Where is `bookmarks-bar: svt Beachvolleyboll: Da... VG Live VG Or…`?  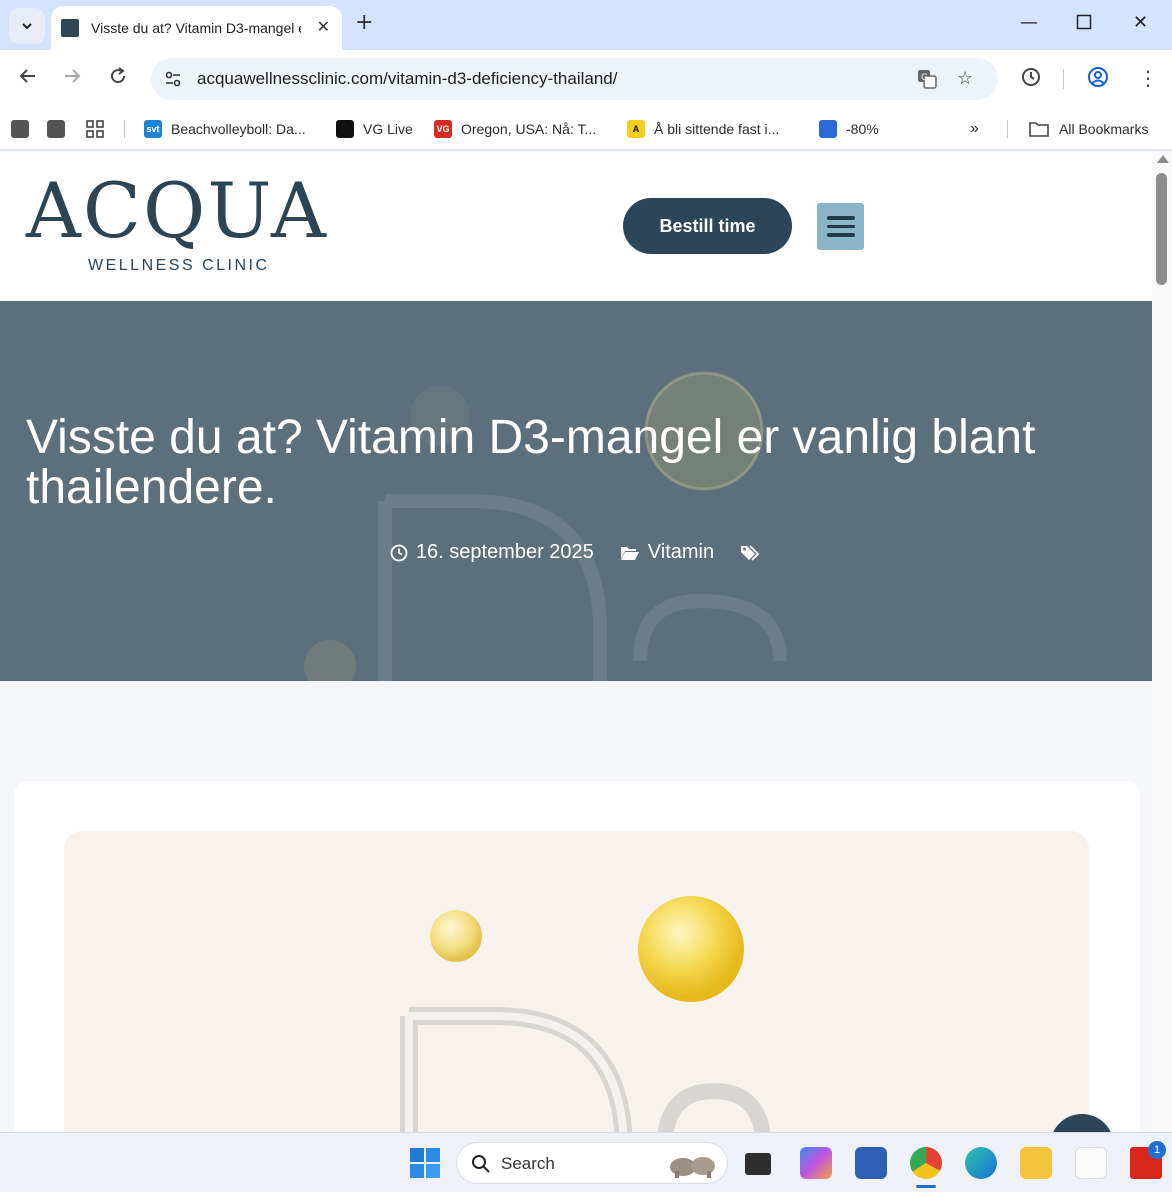
bookmarks-bar: svt Beachvolleyboll: Da... VG Live VG Or… is located at coordinates (586, 129).